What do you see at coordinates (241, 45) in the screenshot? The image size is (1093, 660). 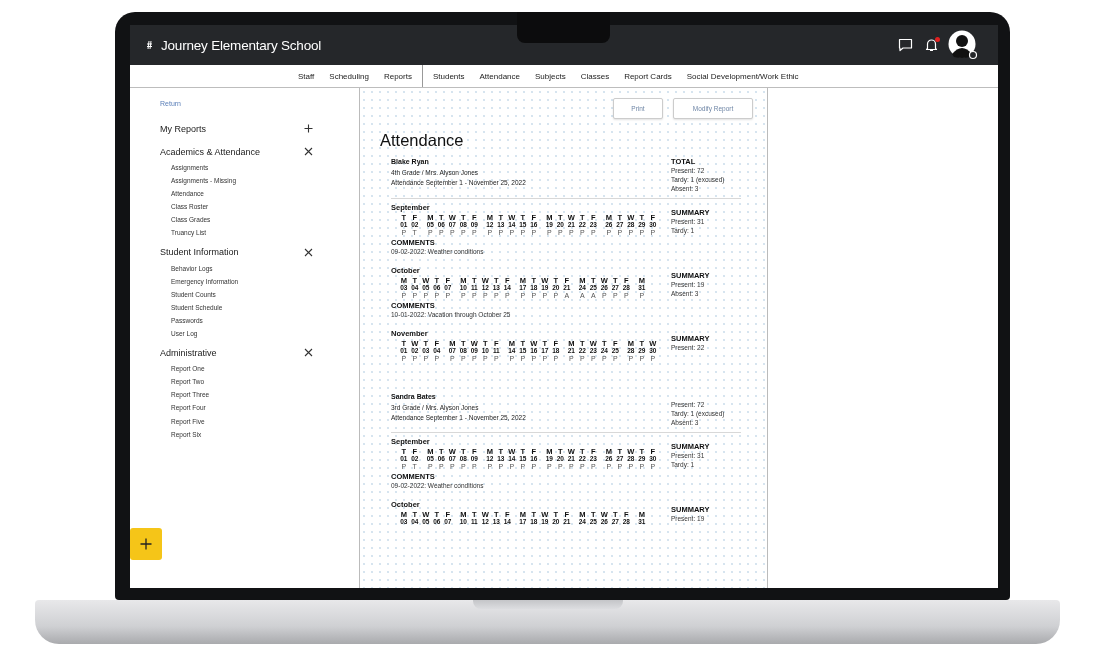 I see `app-title: Journey Elementary School` at bounding box center [241, 45].